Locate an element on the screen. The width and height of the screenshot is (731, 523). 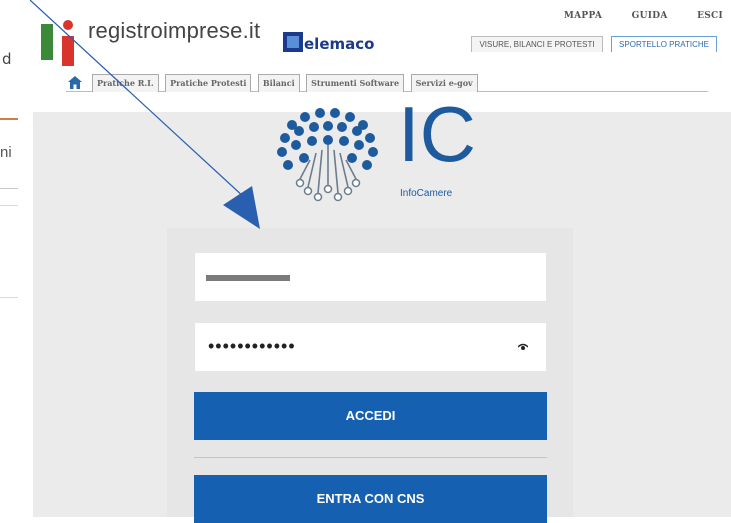
tab-sportello-pratiche: SPORTELLO PRATICHE is located at coordinates (664, 44).